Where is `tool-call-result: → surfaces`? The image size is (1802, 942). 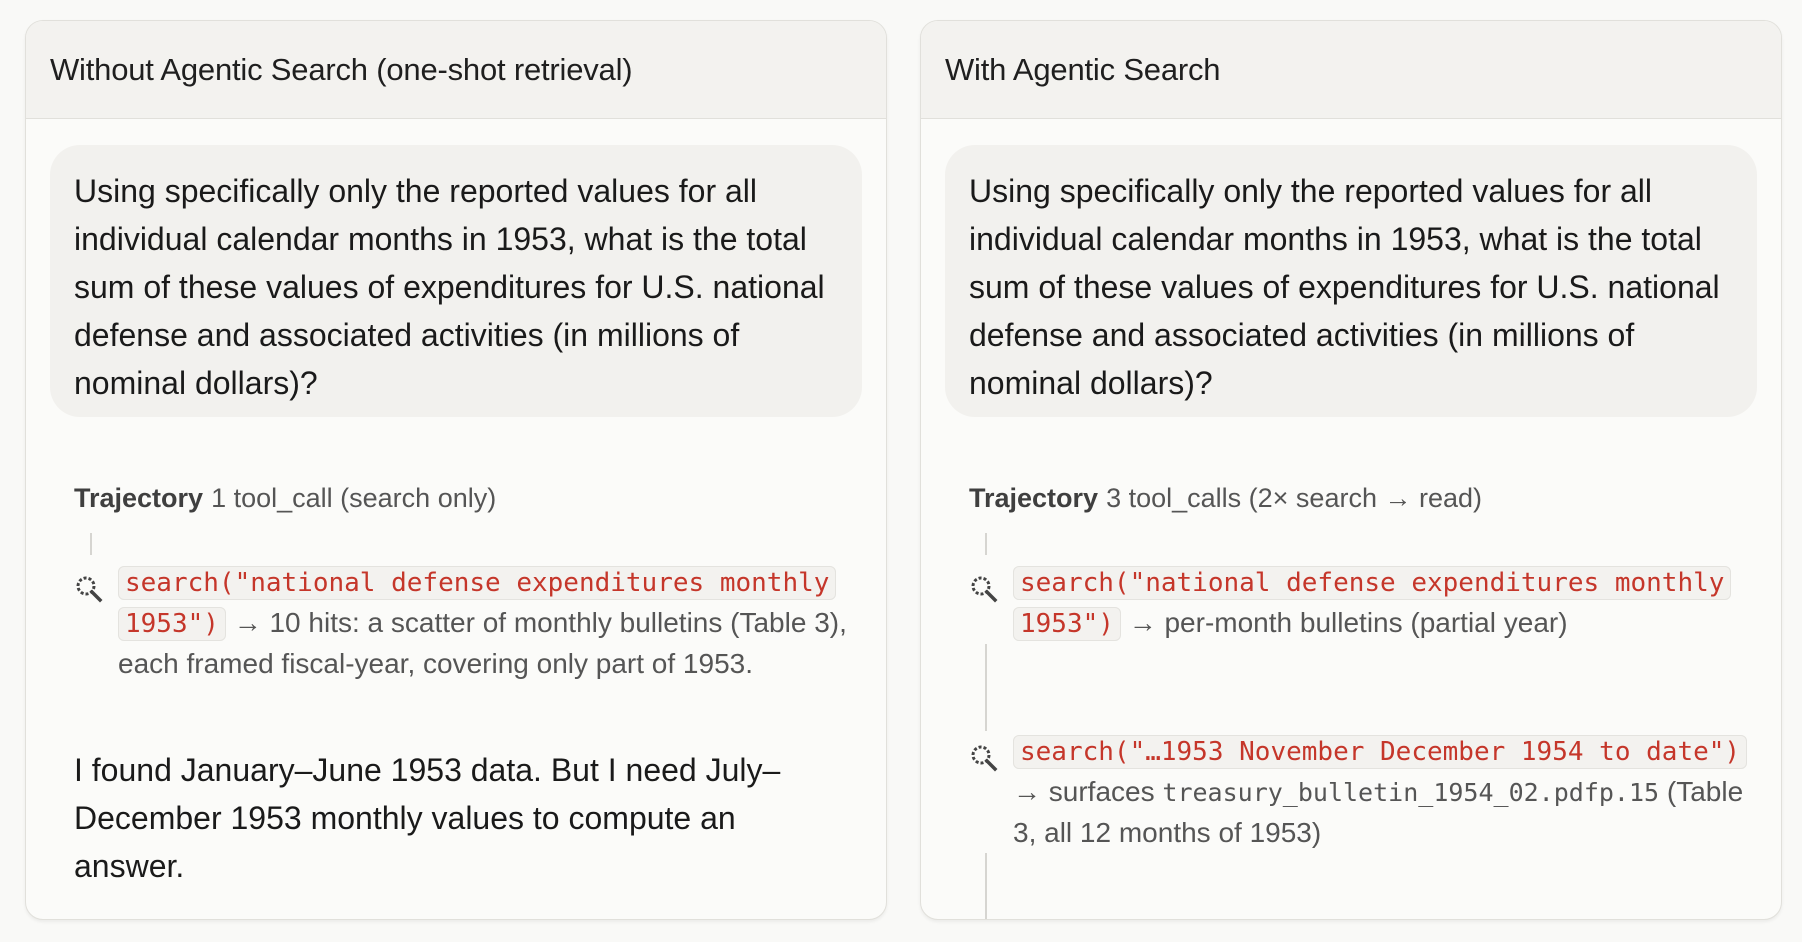 tool-call-result: → surfaces is located at coordinates (1084, 791).